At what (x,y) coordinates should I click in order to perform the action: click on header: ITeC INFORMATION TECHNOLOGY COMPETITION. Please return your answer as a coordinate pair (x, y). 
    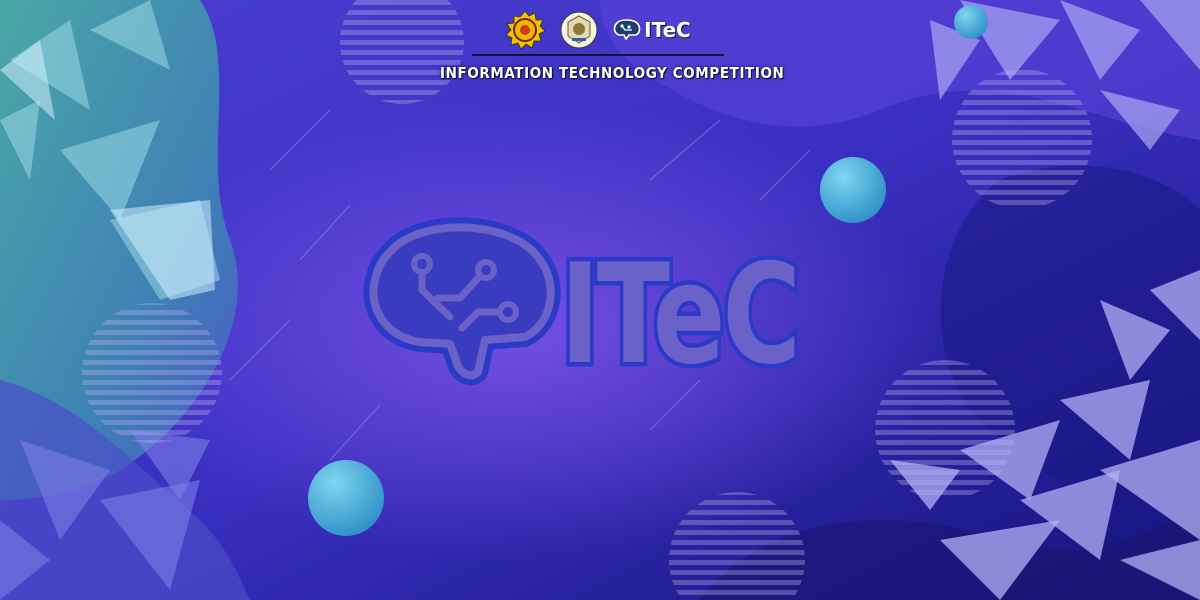
    Looking at the image, I should click on (612, 45).